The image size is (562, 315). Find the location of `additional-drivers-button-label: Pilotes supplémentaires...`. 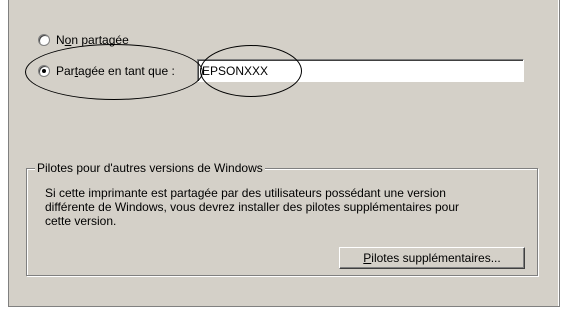

additional-drivers-button-label: Pilotes supplémentaires... is located at coordinates (432, 258).